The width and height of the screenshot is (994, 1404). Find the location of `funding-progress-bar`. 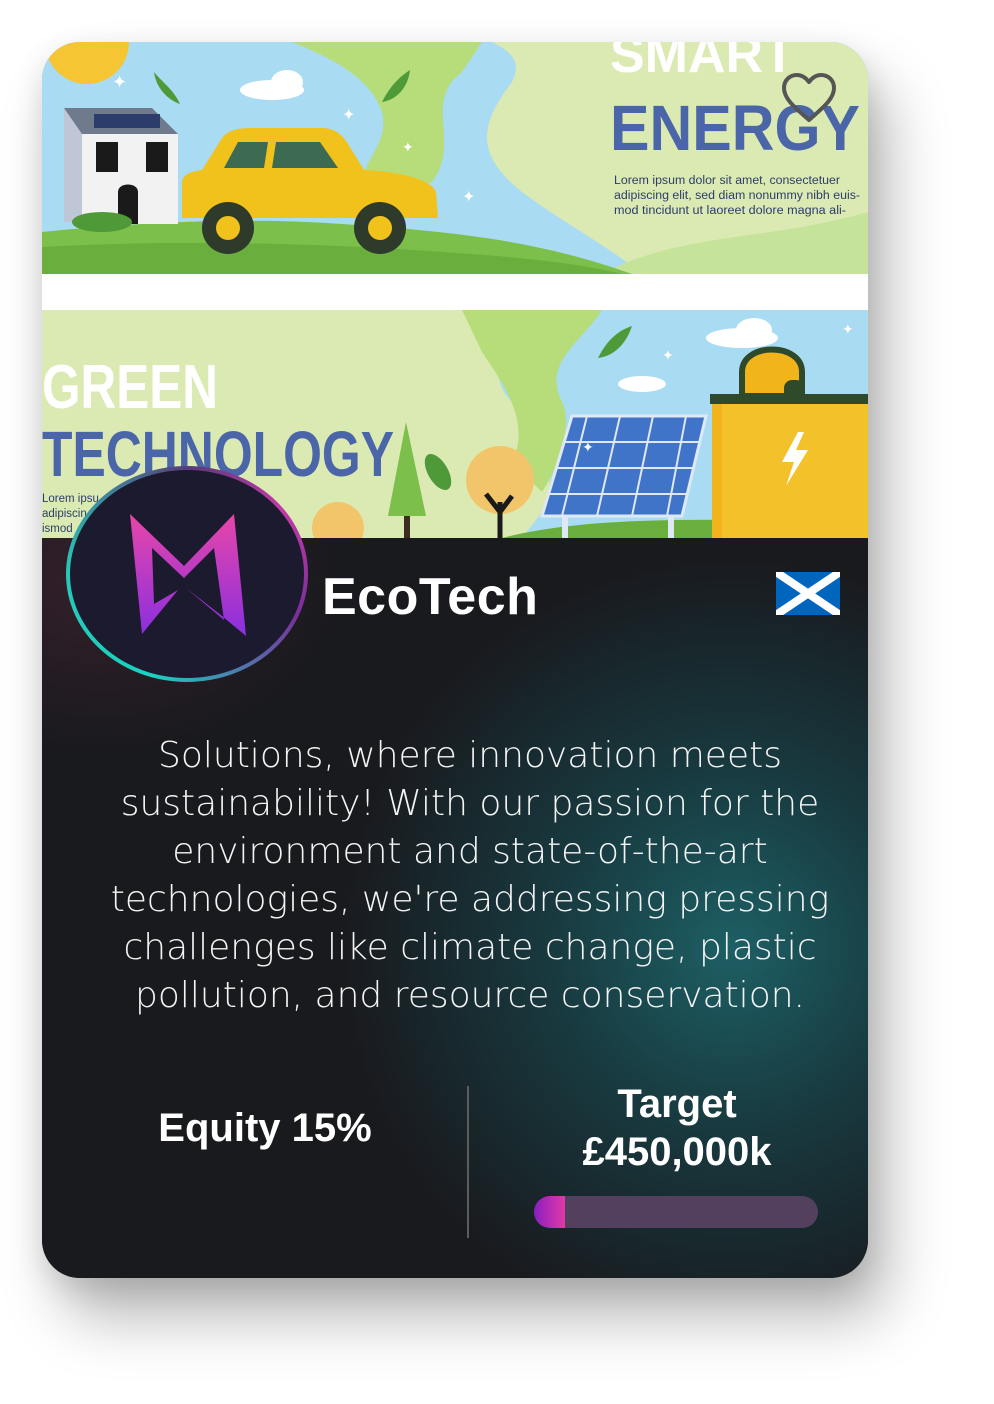

funding-progress-bar is located at coordinates (676, 1212).